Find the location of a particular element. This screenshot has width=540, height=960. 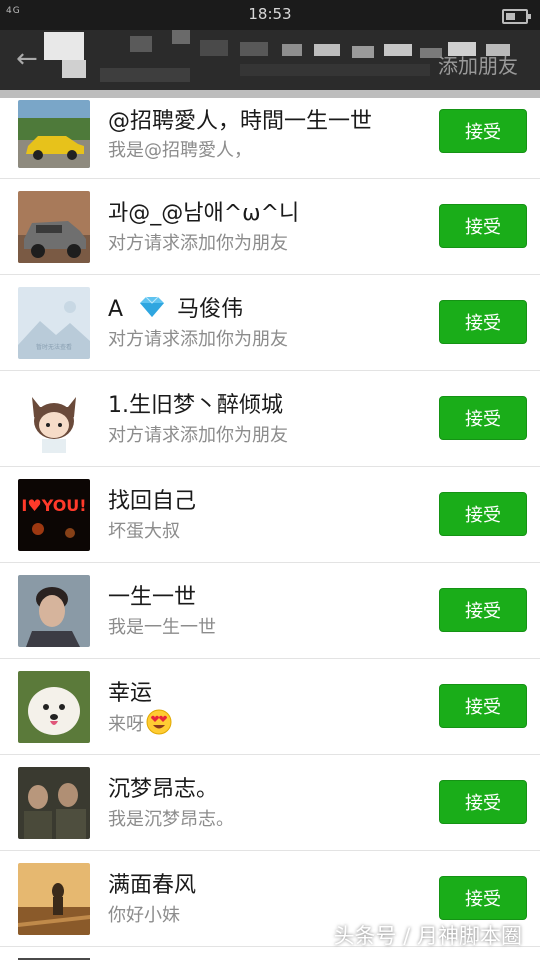

request-message: 来呀 is located at coordinates (140, 724).